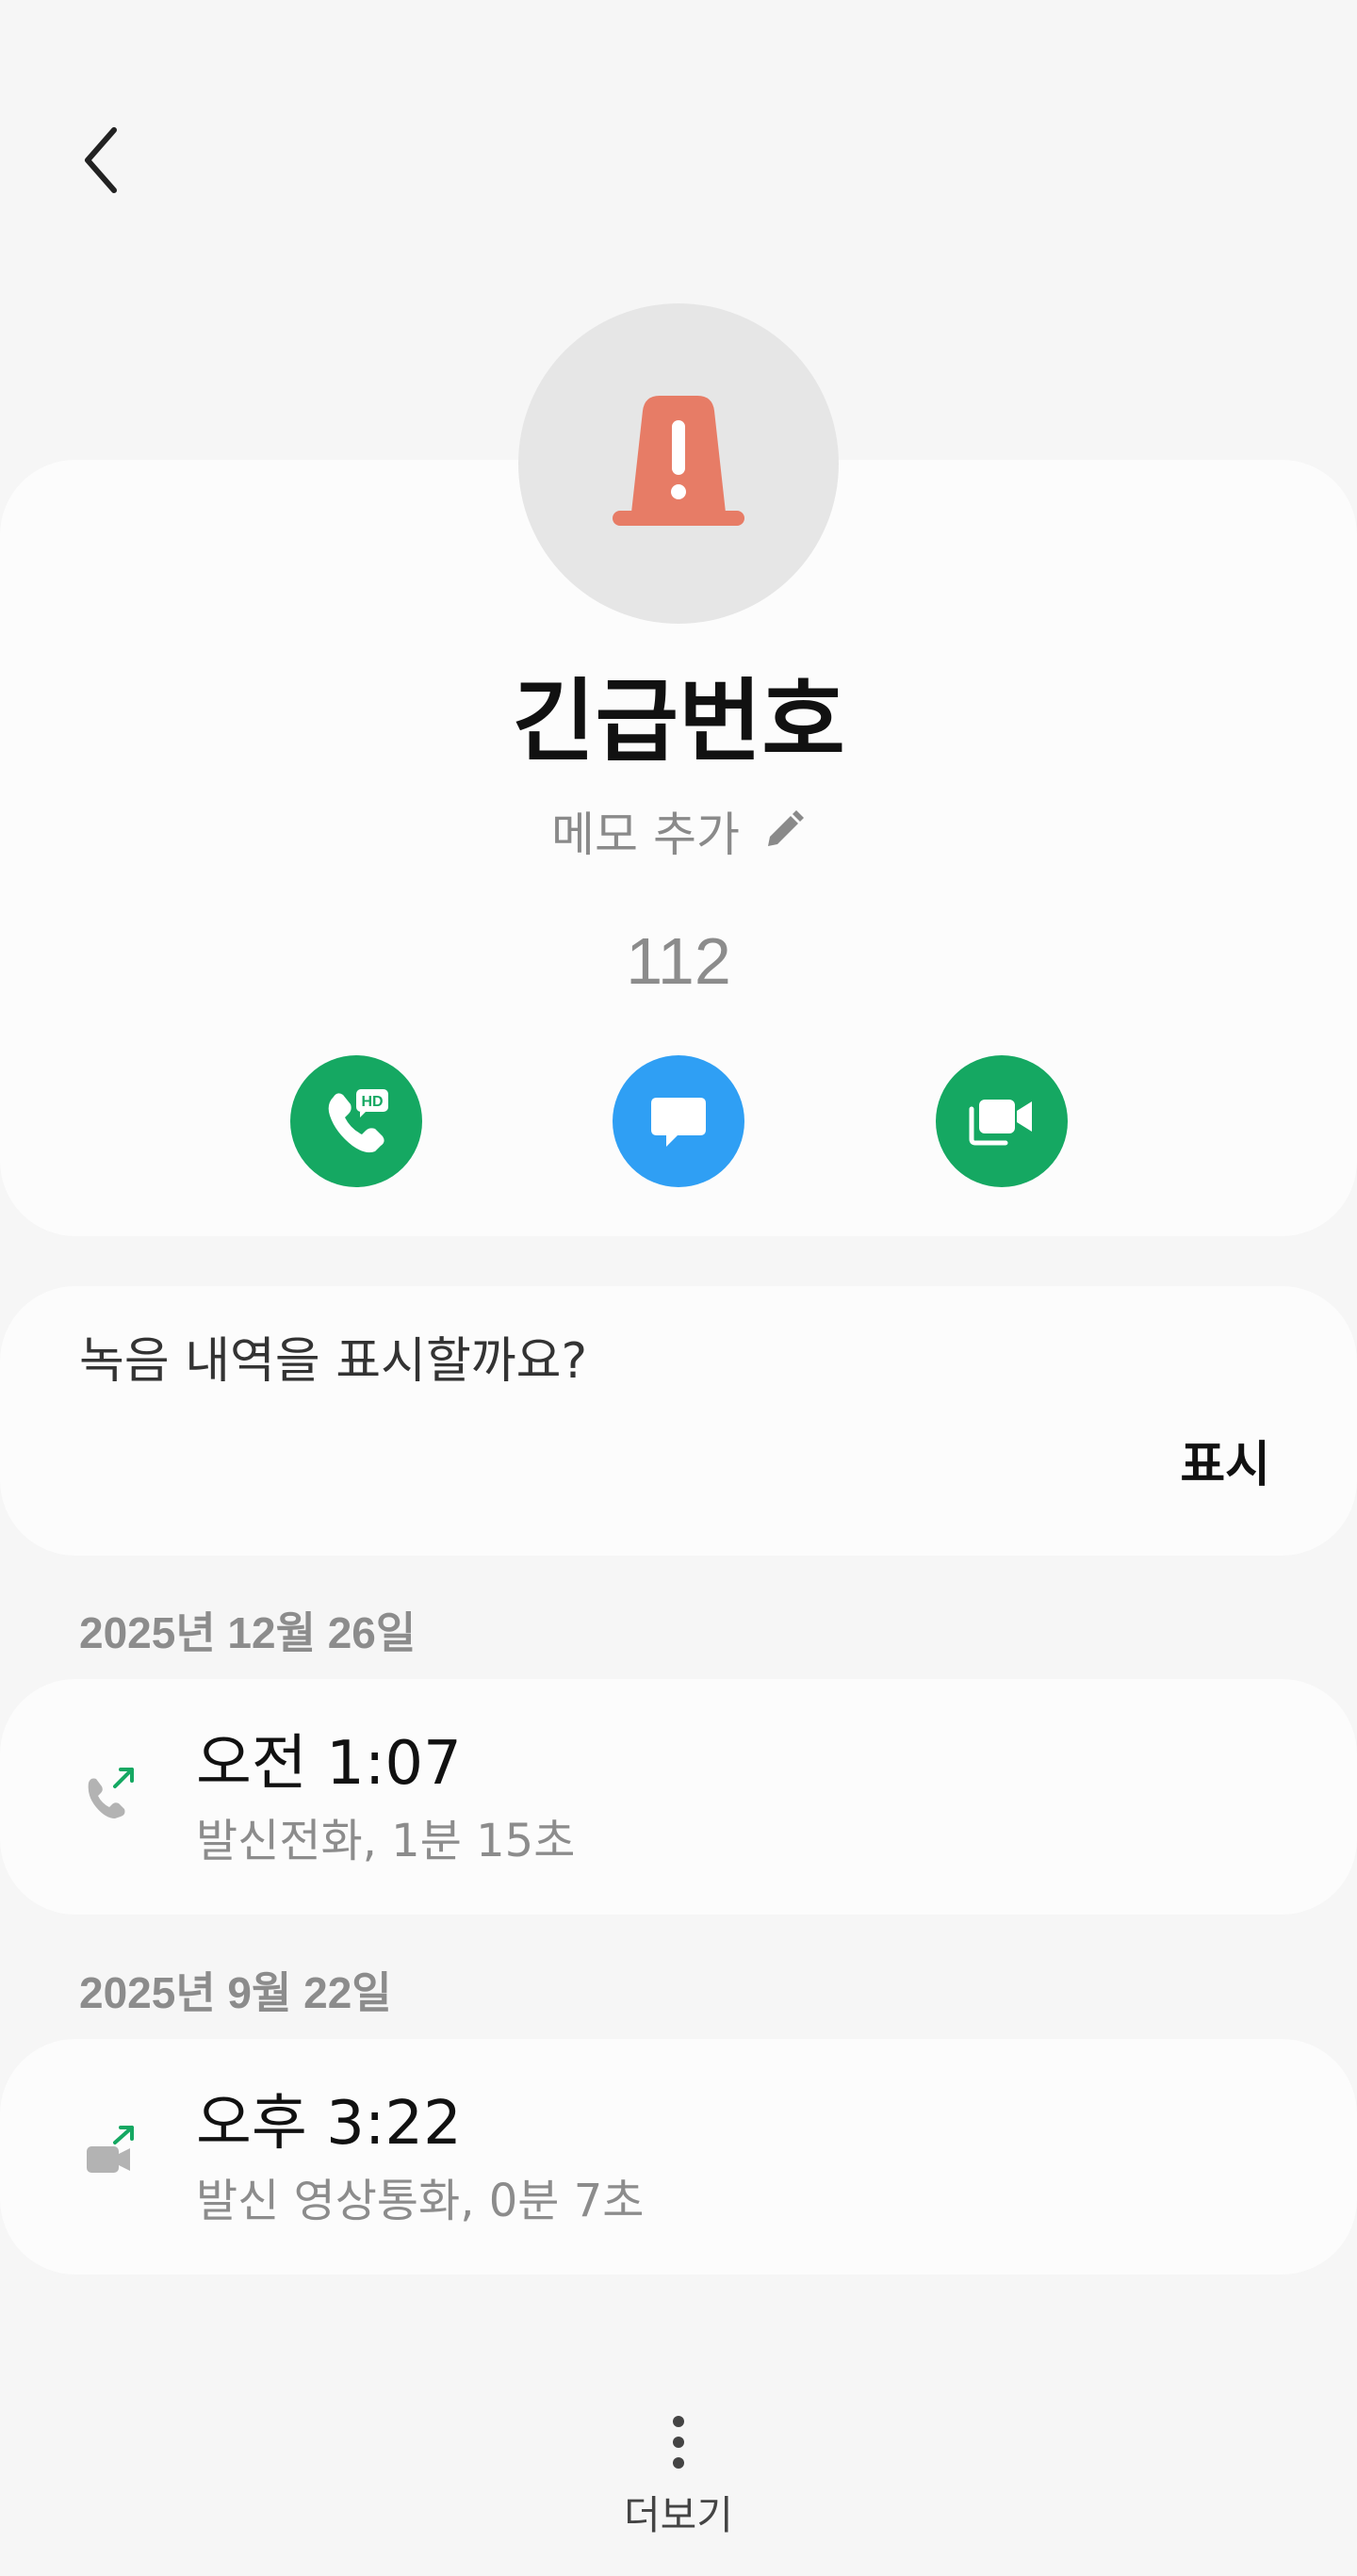 The width and height of the screenshot is (1357, 2576). What do you see at coordinates (372, 1102) in the screenshot?
I see `svg-text: HD` at bounding box center [372, 1102].